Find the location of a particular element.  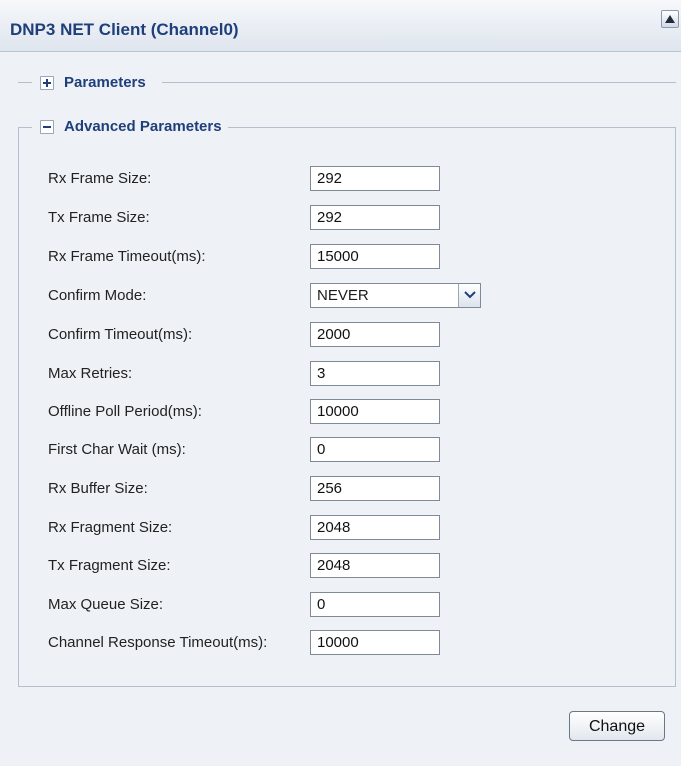

rx-frame-timeout-input is located at coordinates (375, 256).